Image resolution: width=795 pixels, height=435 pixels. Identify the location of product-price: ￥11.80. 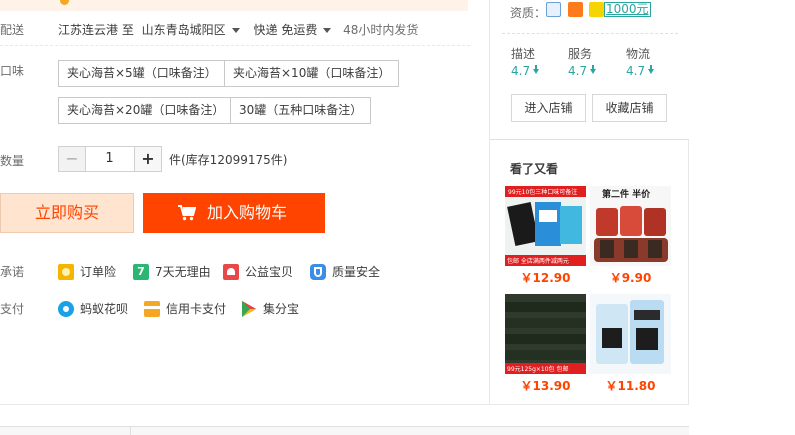
(630, 386).